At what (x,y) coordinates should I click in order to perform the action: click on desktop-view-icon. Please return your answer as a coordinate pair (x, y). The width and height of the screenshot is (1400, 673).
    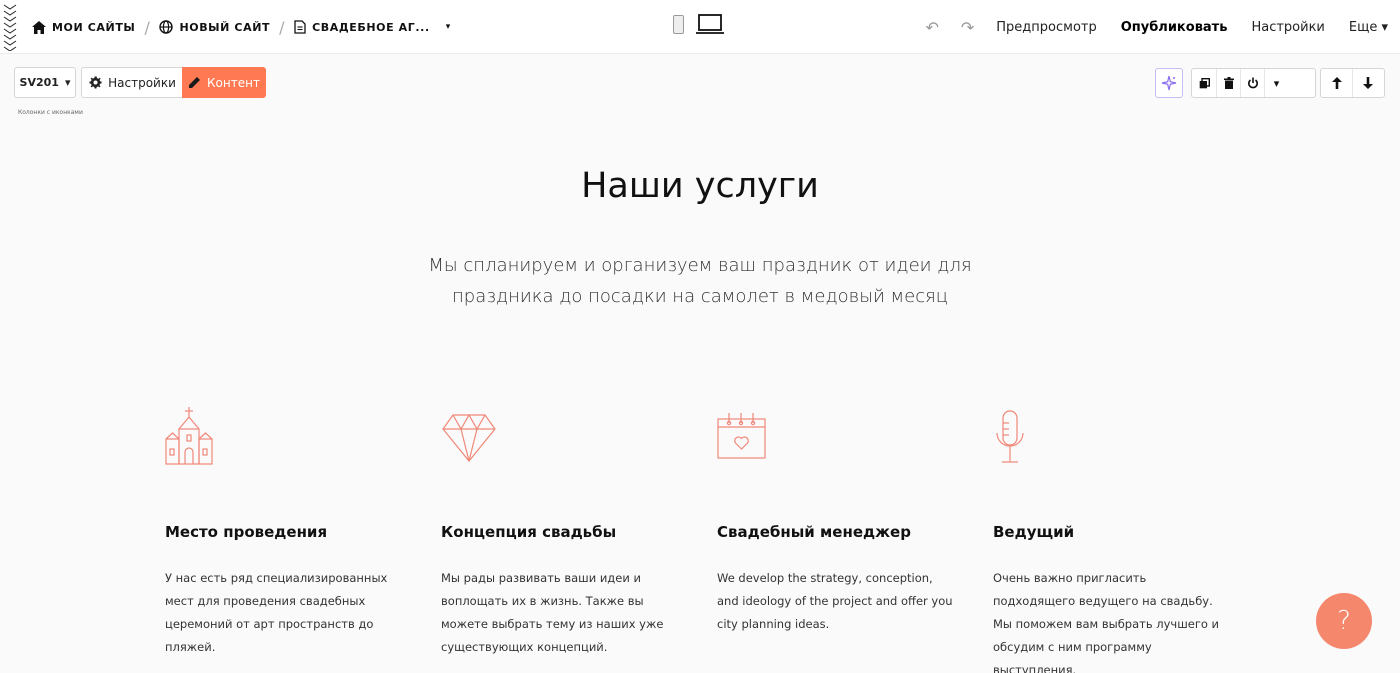
    Looking at the image, I should click on (710, 24).